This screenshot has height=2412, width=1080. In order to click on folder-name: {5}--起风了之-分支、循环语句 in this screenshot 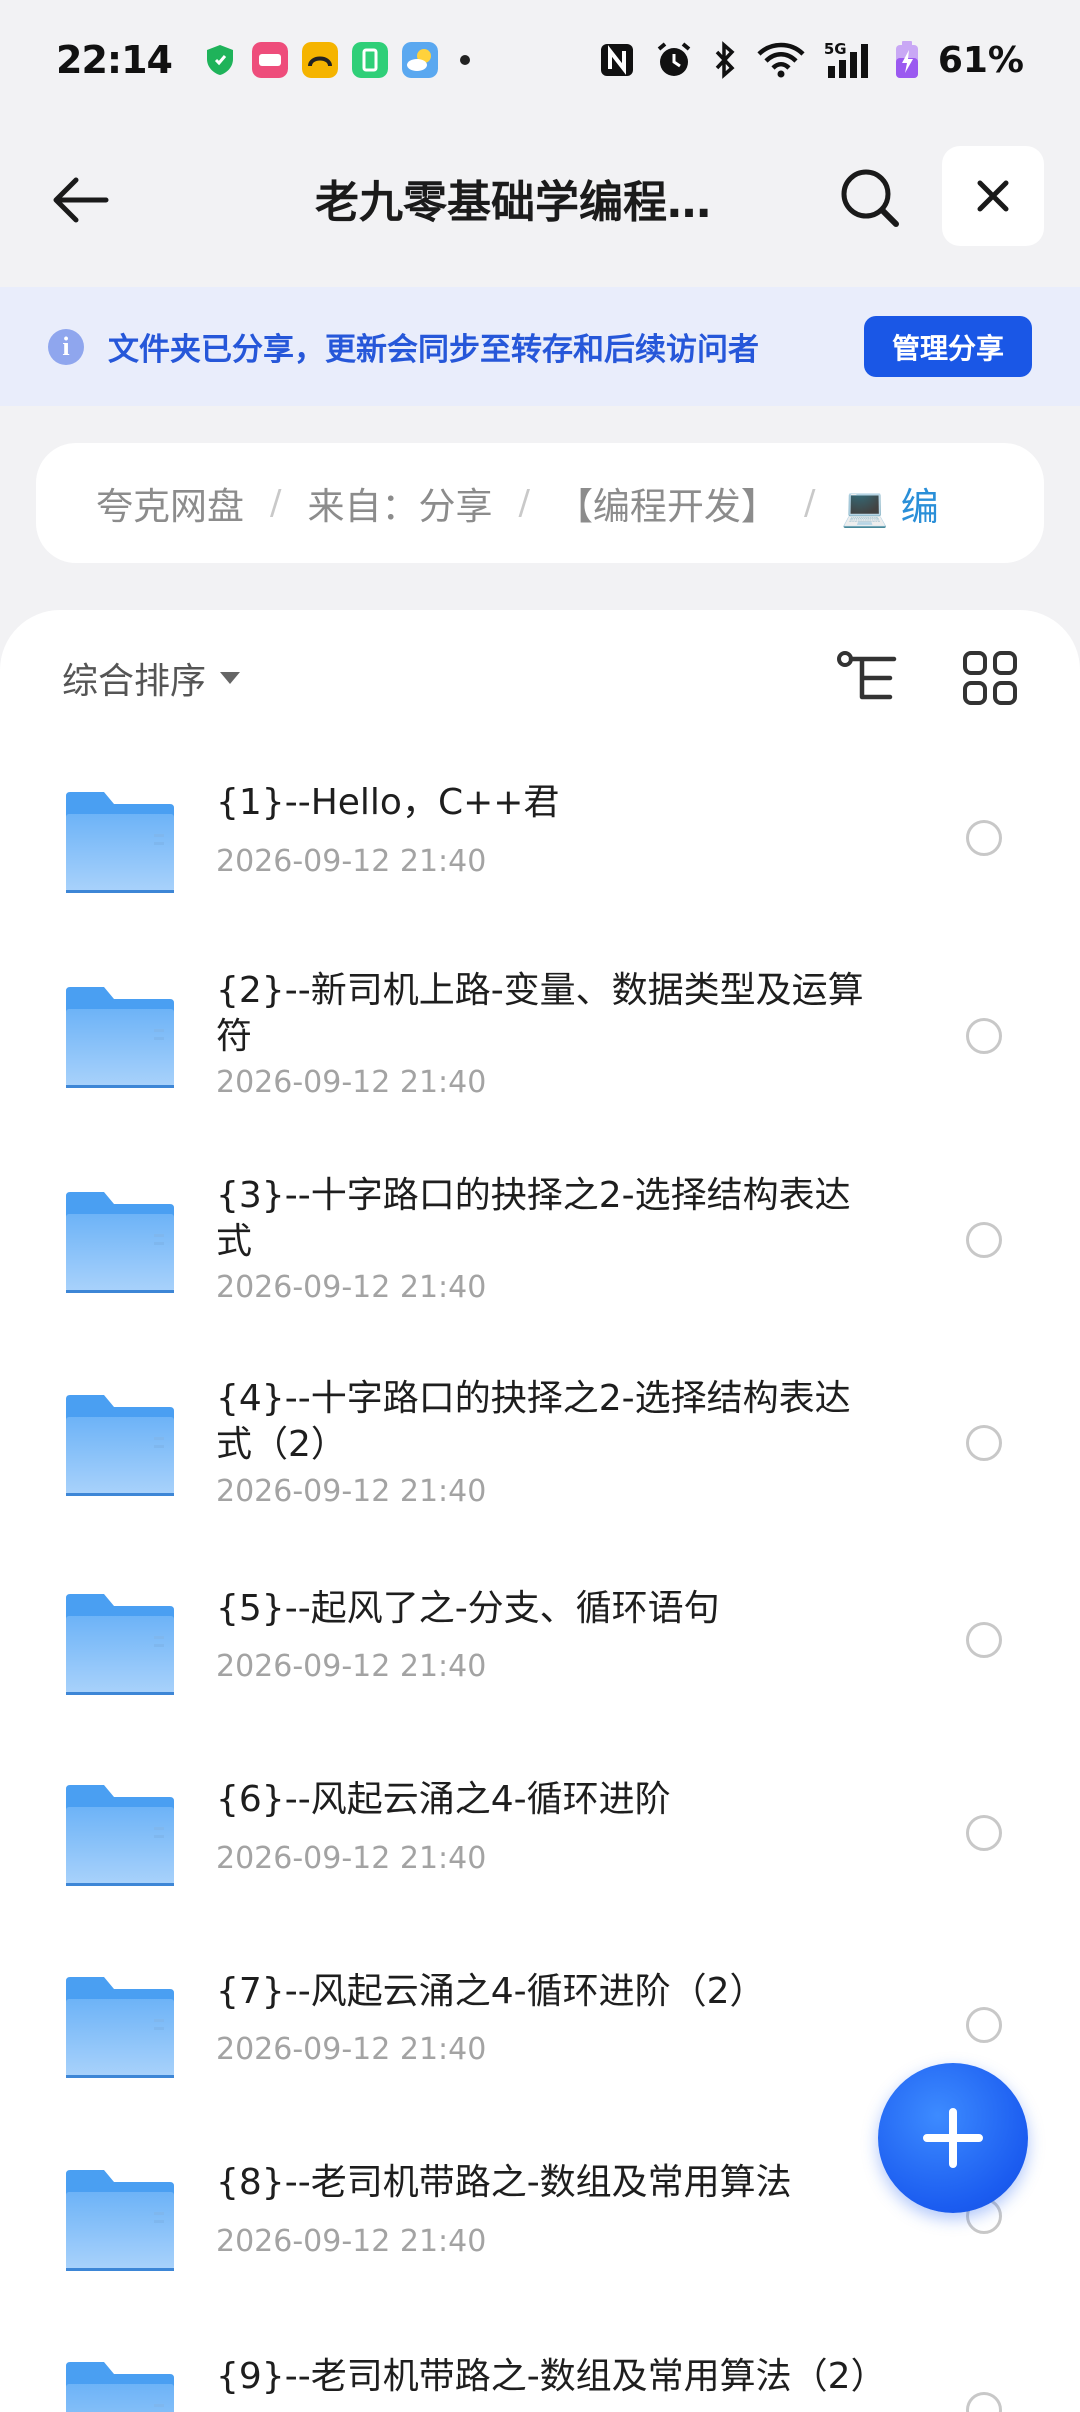, I will do `click(468, 1608)`.